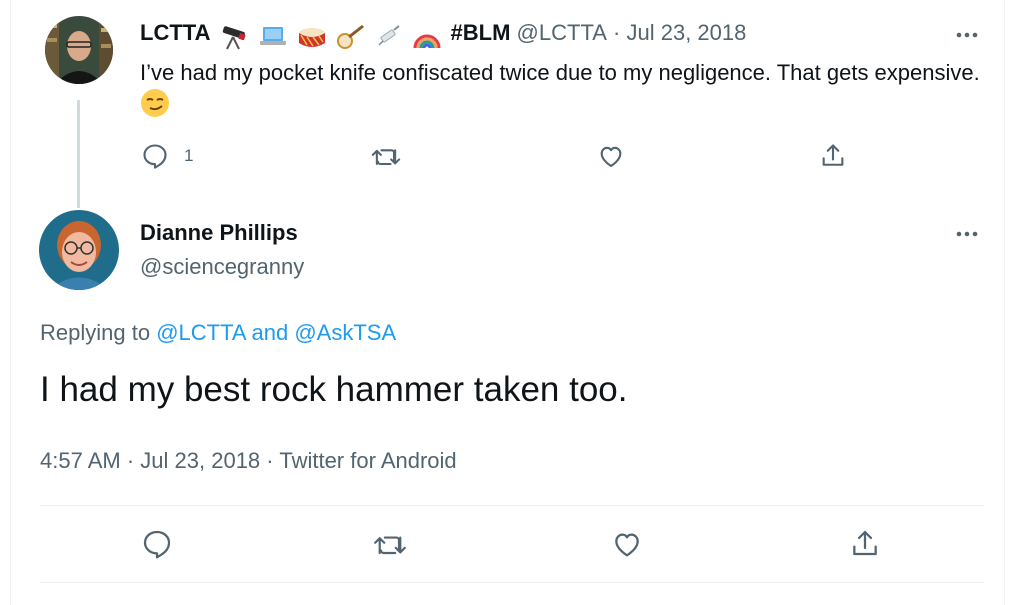 The image size is (1024, 605). Describe the element at coordinates (480, 32) in the screenshot. I see `tweet1-name-hashtag: #BLM` at that location.